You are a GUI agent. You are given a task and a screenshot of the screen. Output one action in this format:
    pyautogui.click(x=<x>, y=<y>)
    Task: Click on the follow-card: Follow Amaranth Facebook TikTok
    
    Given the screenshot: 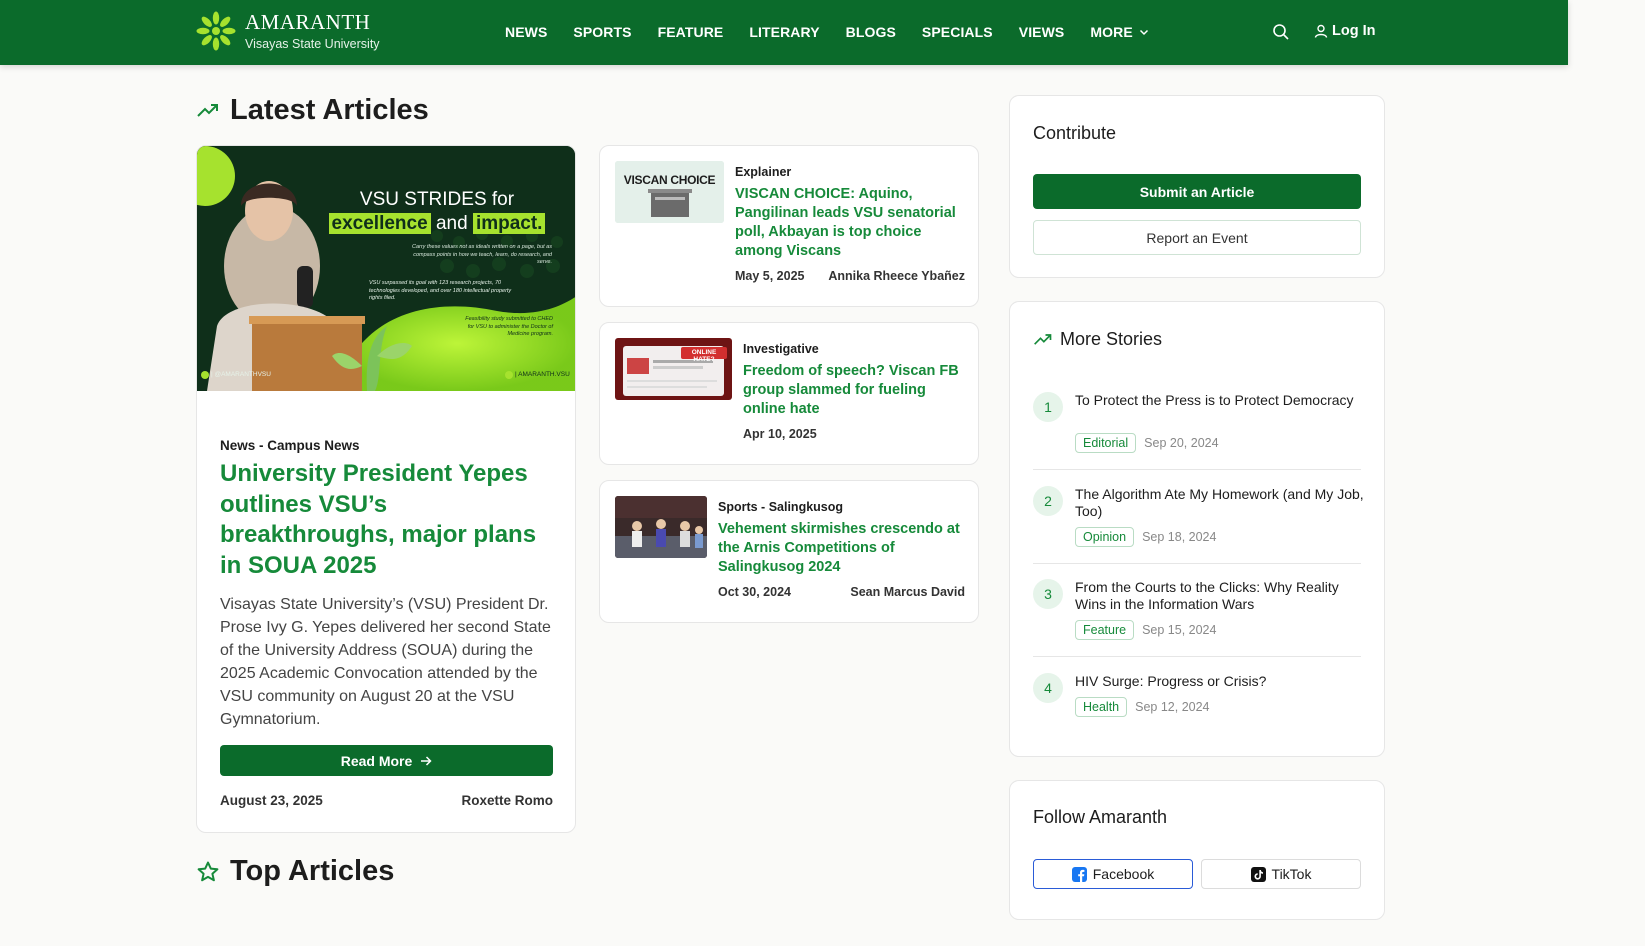 What is the action you would take?
    pyautogui.click(x=1197, y=850)
    